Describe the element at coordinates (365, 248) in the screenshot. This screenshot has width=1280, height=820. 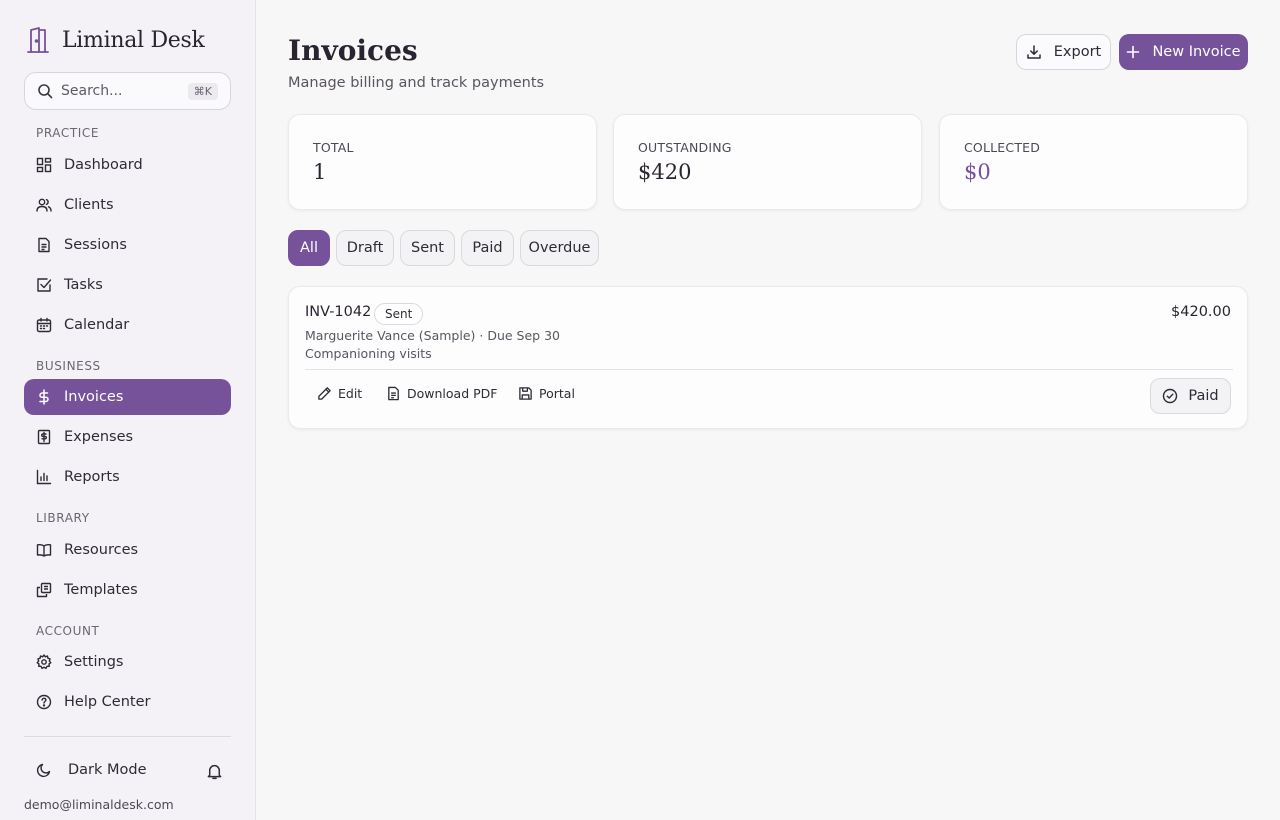
I see `filter-draft: Draft` at that location.